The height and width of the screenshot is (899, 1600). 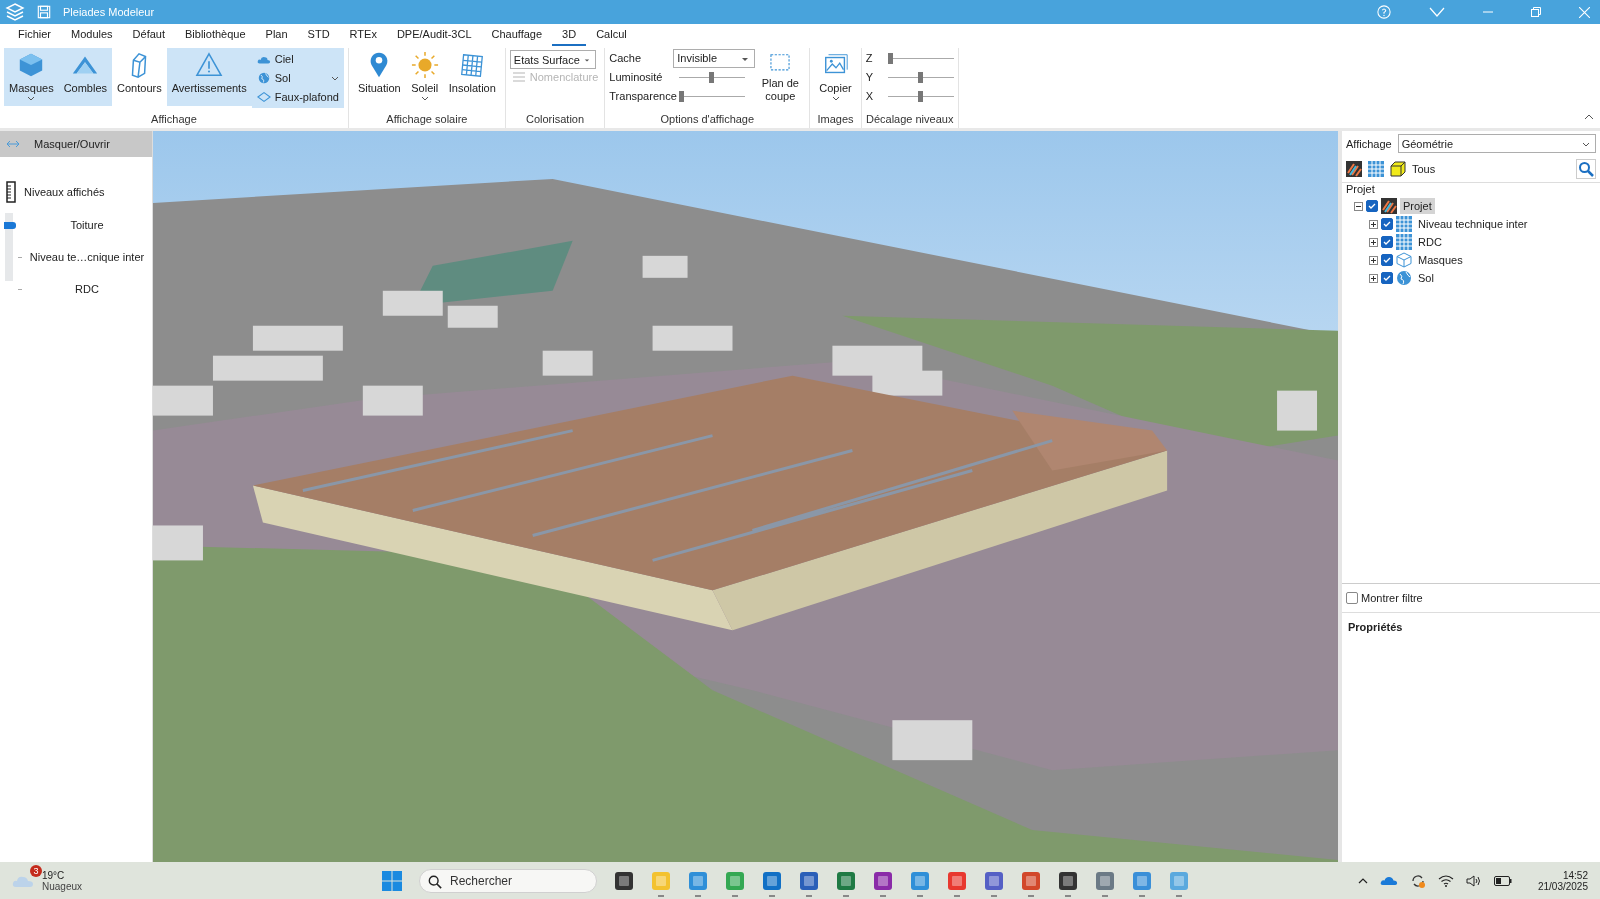 I want to click on display-dropdown: Géométrie, so click(x=1496, y=143).